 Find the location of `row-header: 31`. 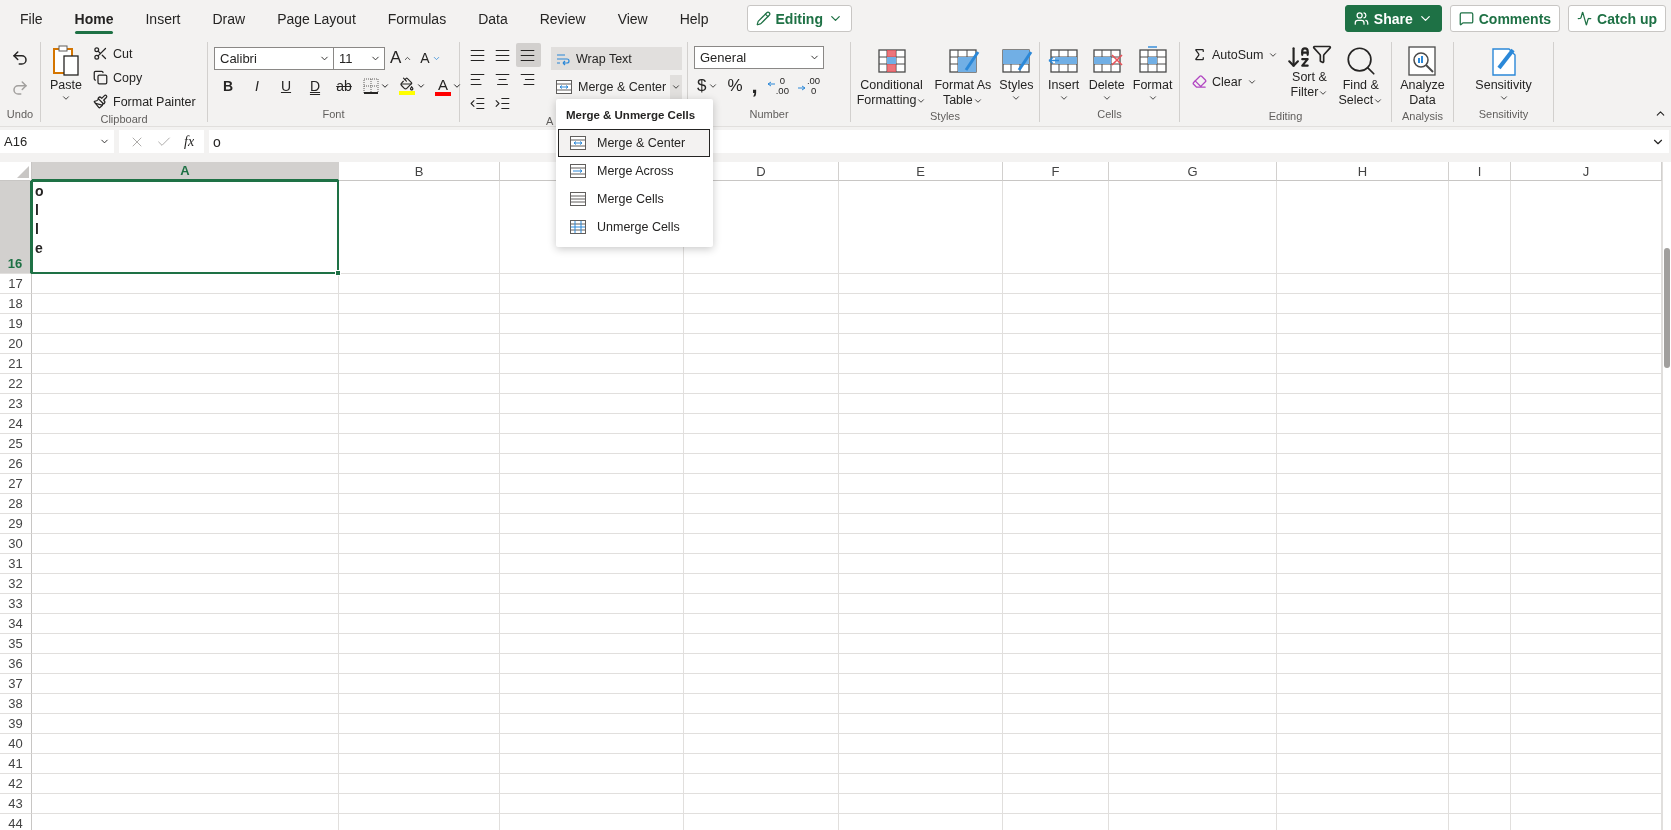

row-header: 31 is located at coordinates (16, 564).